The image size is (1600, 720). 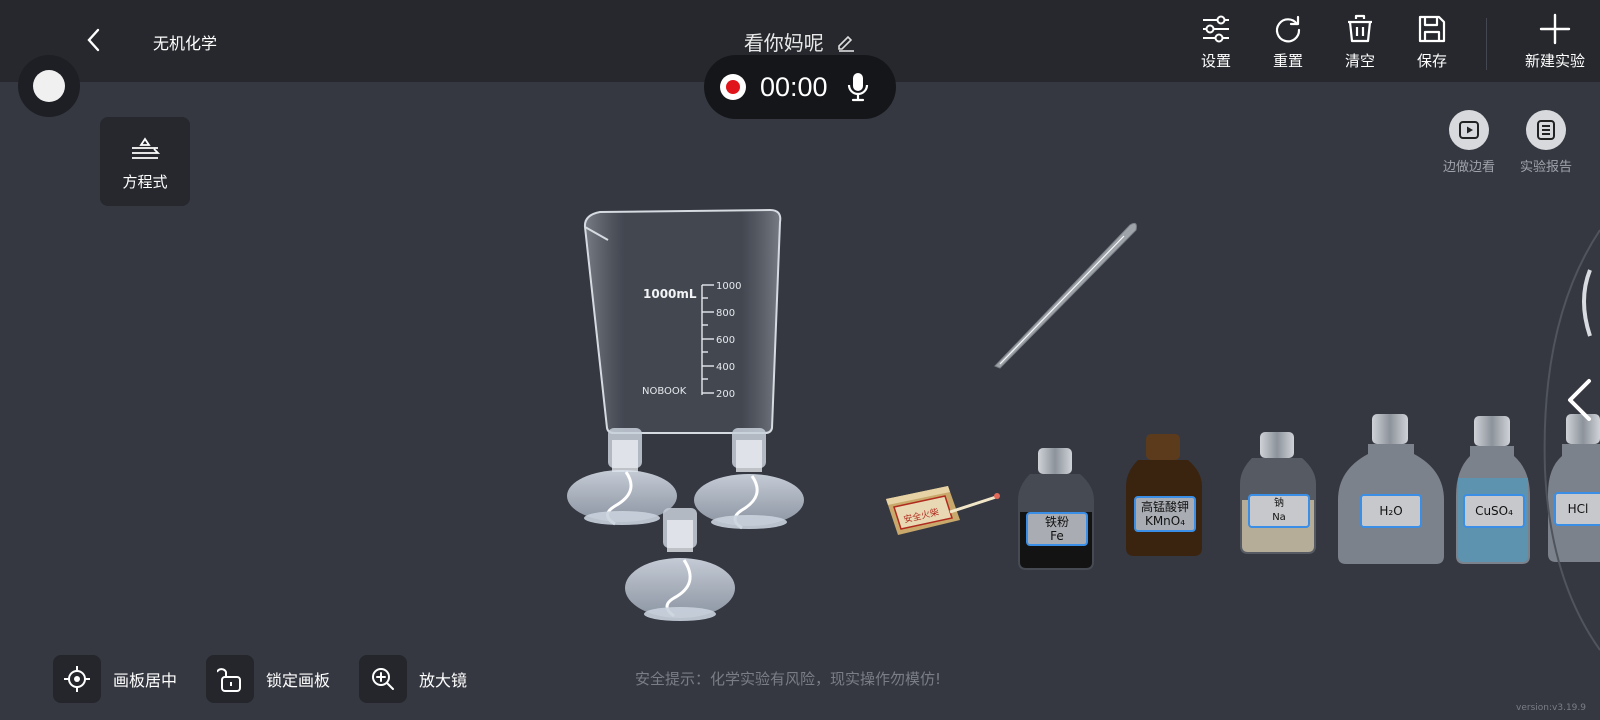 I want to click on crosshair-icon, so click(x=77, y=679).